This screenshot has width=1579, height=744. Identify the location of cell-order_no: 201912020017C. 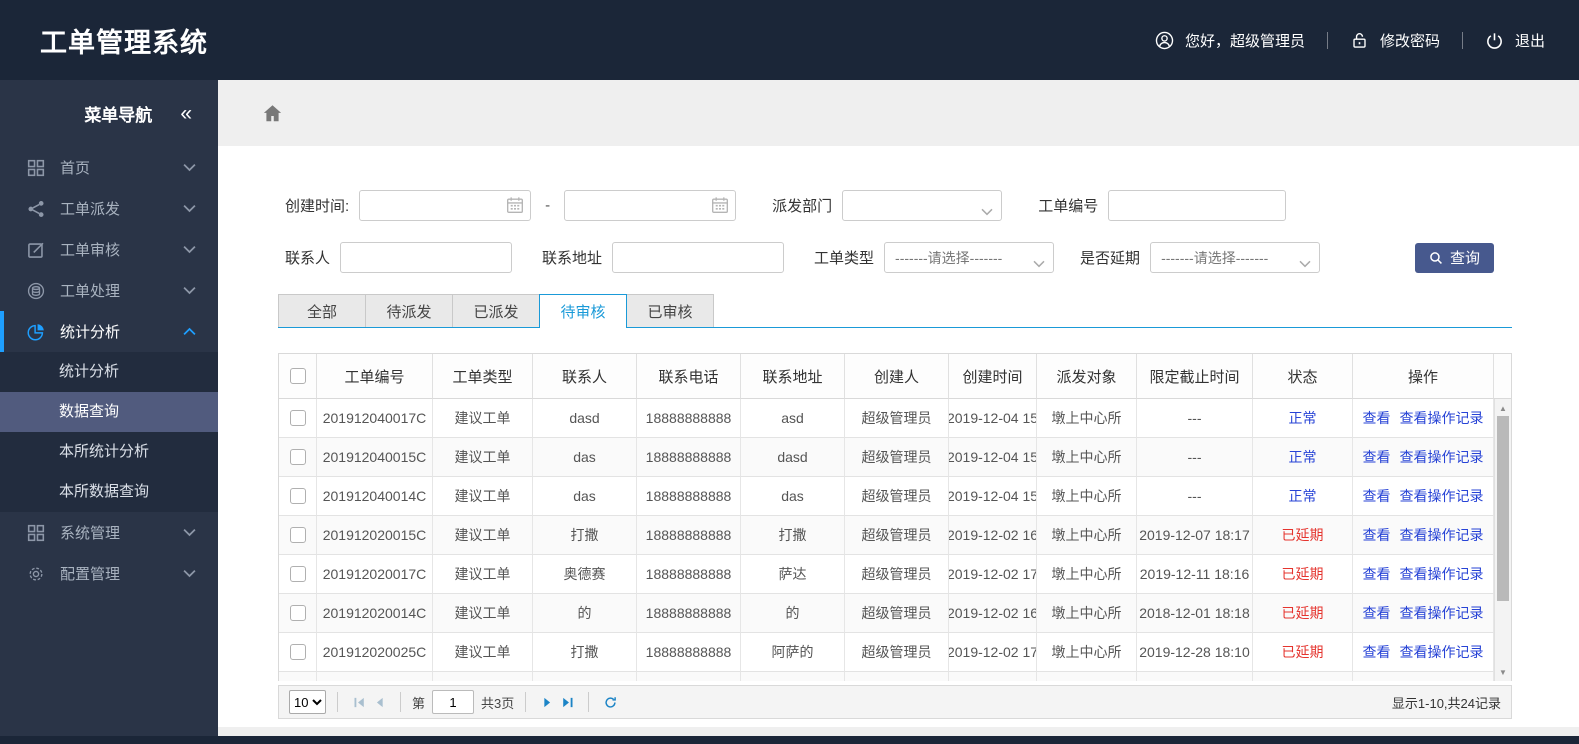
(375, 574).